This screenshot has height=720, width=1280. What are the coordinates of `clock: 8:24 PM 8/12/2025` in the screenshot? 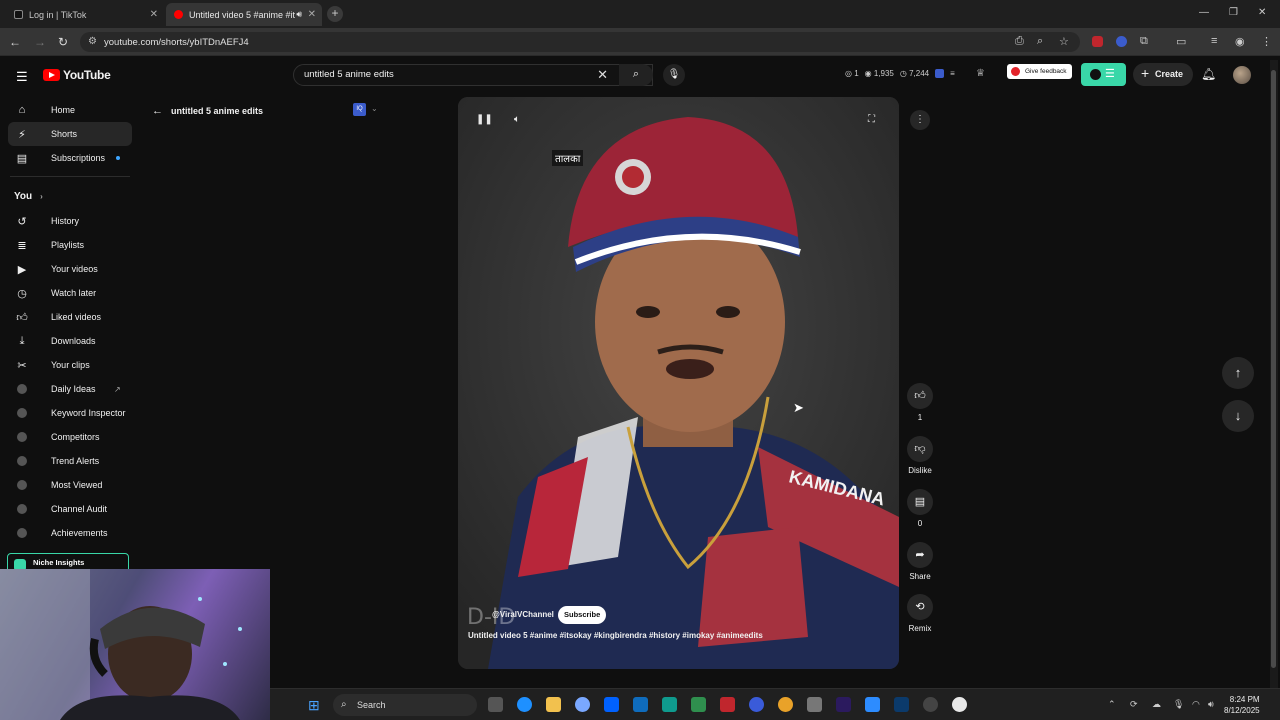 It's located at (1242, 705).